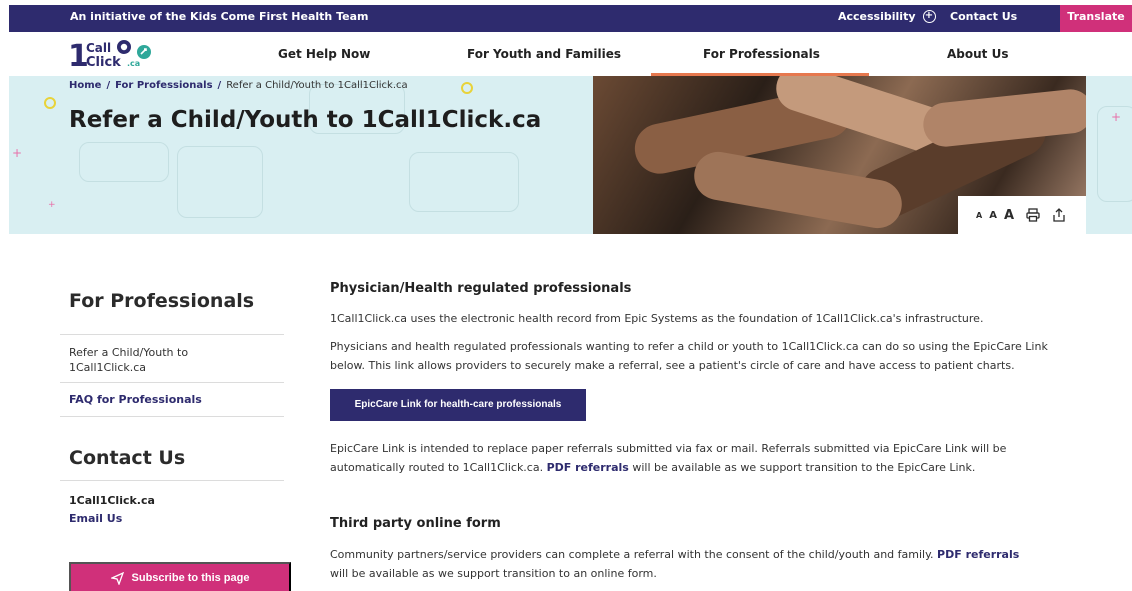  I want to click on accessibility-plus-icon: +, so click(929, 16).